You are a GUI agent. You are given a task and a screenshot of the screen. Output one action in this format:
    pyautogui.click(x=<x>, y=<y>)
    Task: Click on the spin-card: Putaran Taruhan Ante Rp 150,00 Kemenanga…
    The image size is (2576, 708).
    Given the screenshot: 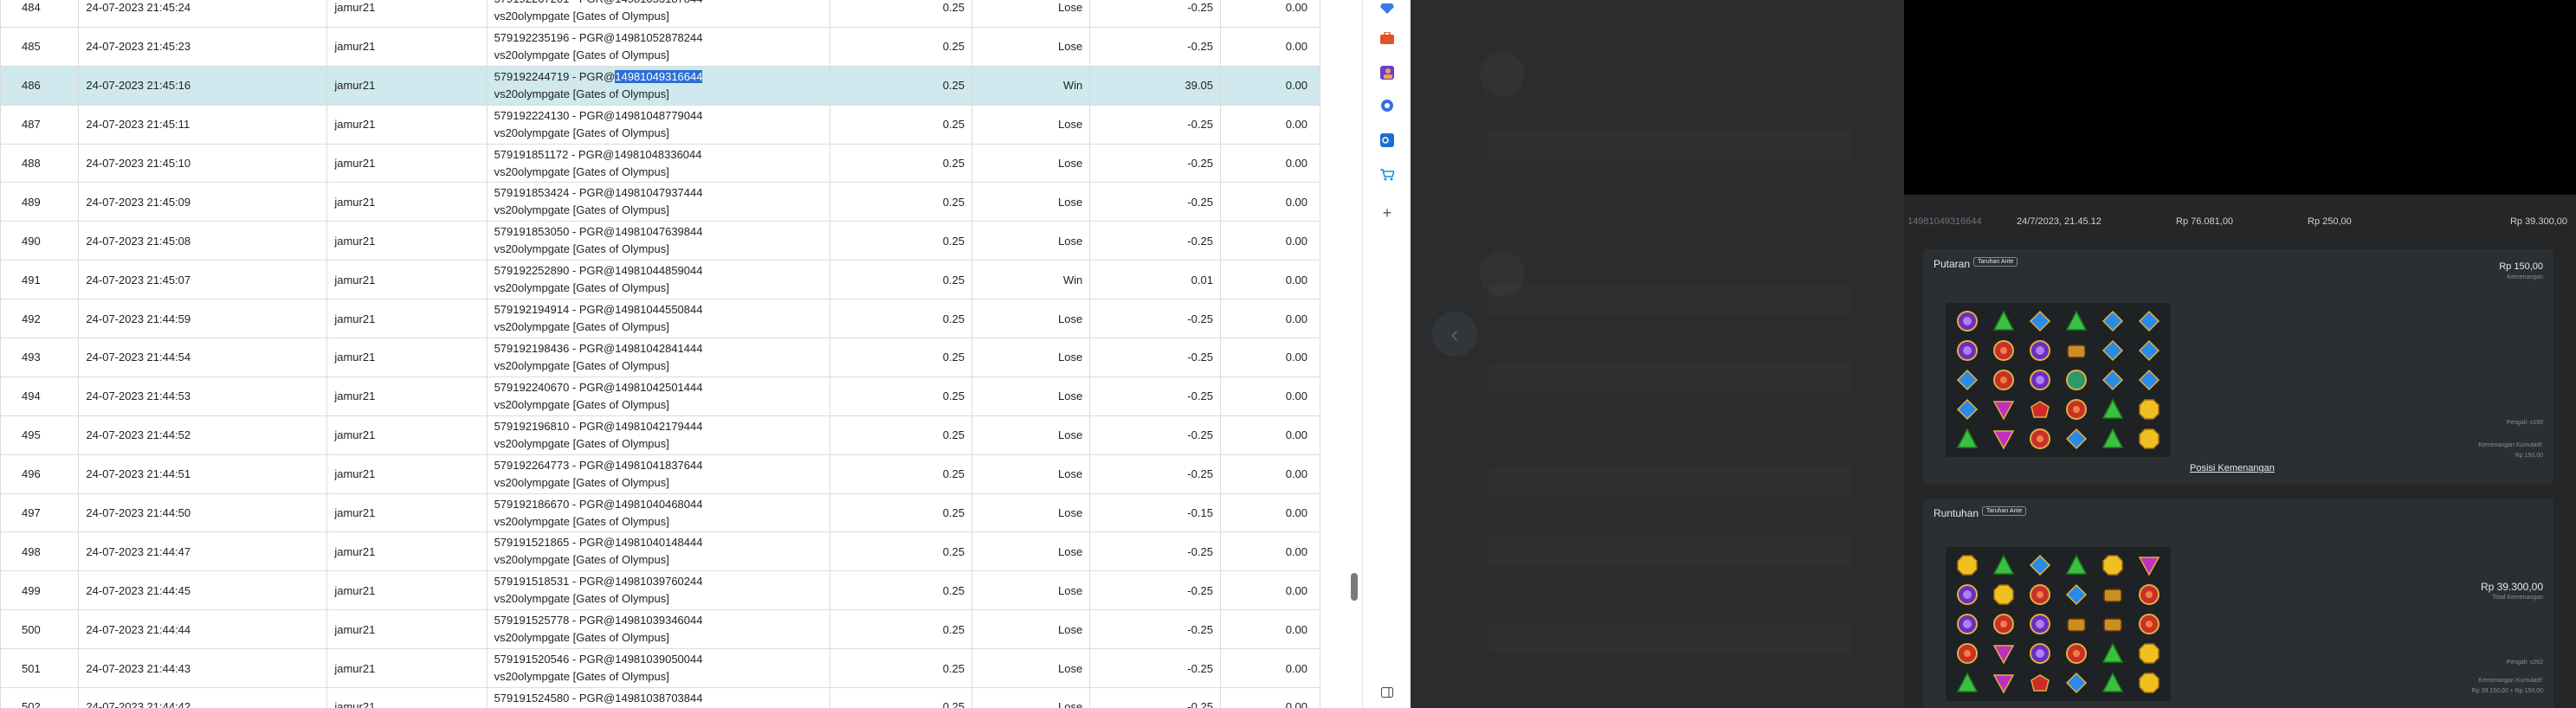 What is the action you would take?
    pyautogui.click(x=2238, y=367)
    